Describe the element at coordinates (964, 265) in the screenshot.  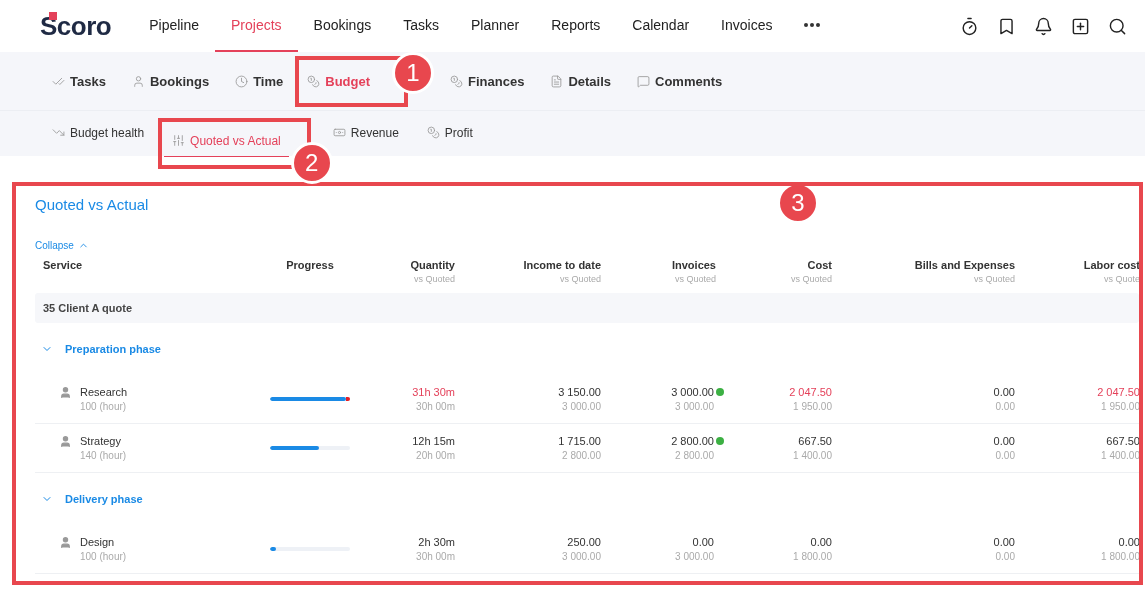
I see `column-header: Bills and Expenses` at that location.